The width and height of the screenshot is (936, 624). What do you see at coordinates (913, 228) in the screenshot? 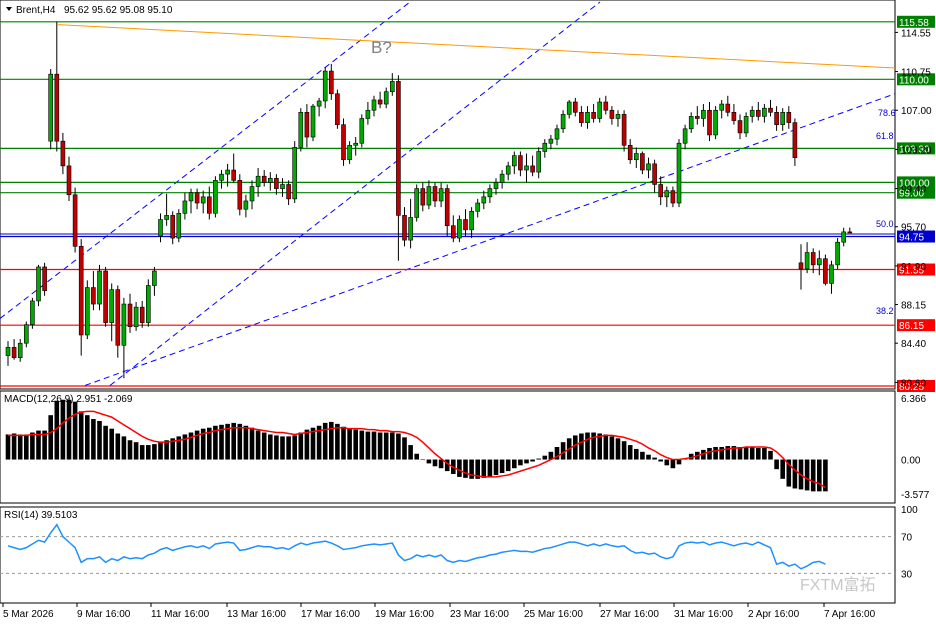
I see `price-tick-label: 95.70` at bounding box center [913, 228].